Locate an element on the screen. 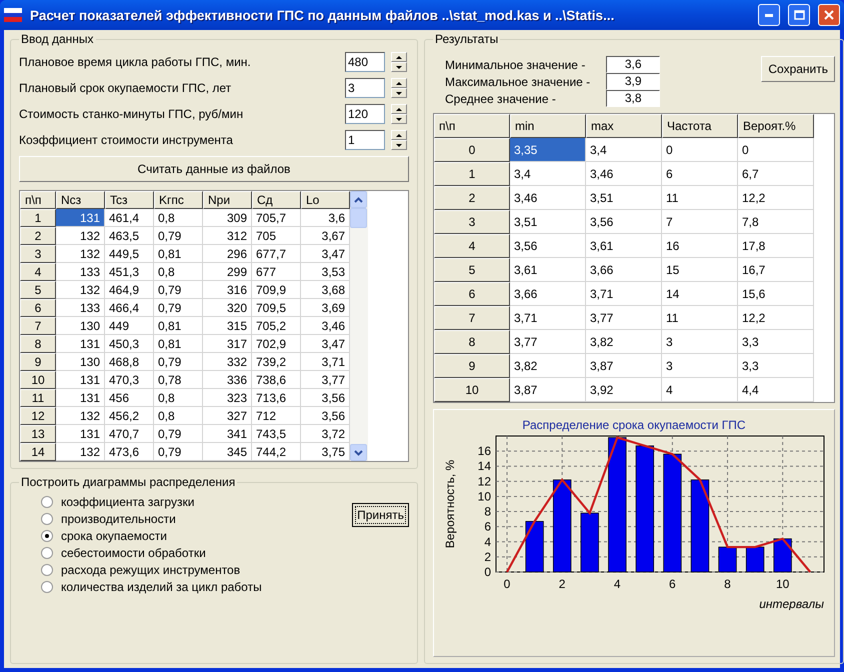  table-cell: 705,7 is located at coordinates (276, 218).